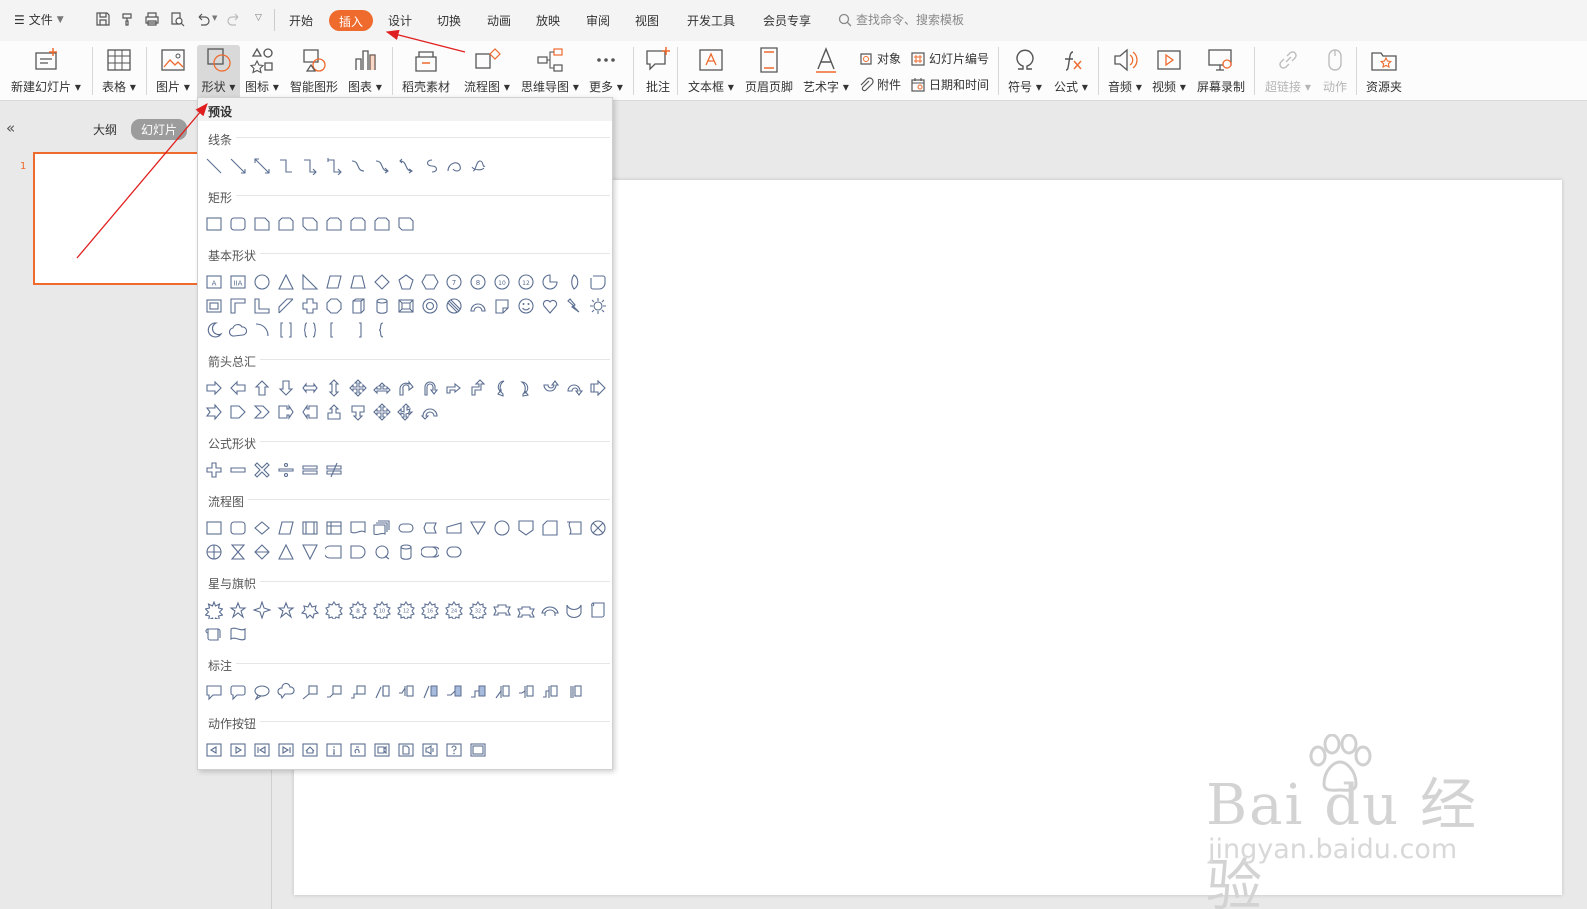  What do you see at coordinates (879, 84) in the screenshot?
I see `attachment-button: 附件` at bounding box center [879, 84].